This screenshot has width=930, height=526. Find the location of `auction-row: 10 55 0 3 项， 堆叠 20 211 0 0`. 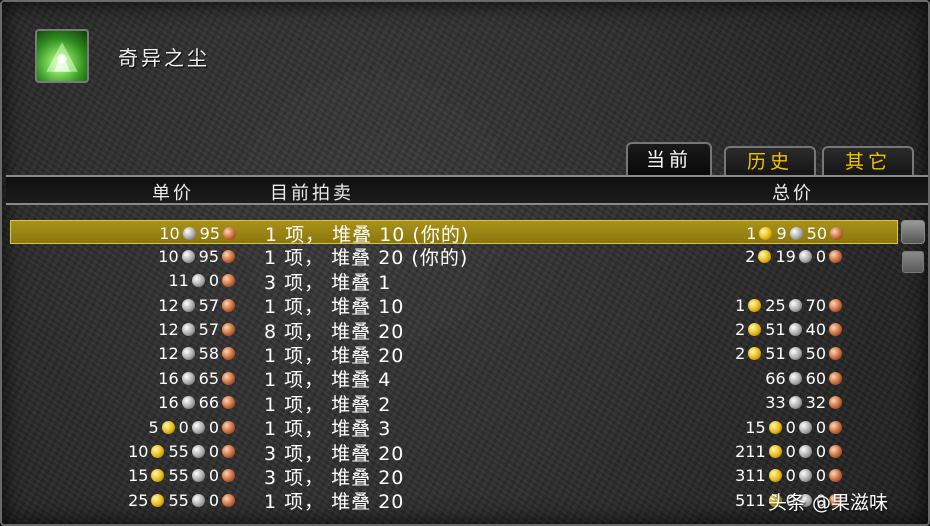

auction-row: 10 55 0 3 项， 堆叠 20 211 0 0 is located at coordinates (454, 452).